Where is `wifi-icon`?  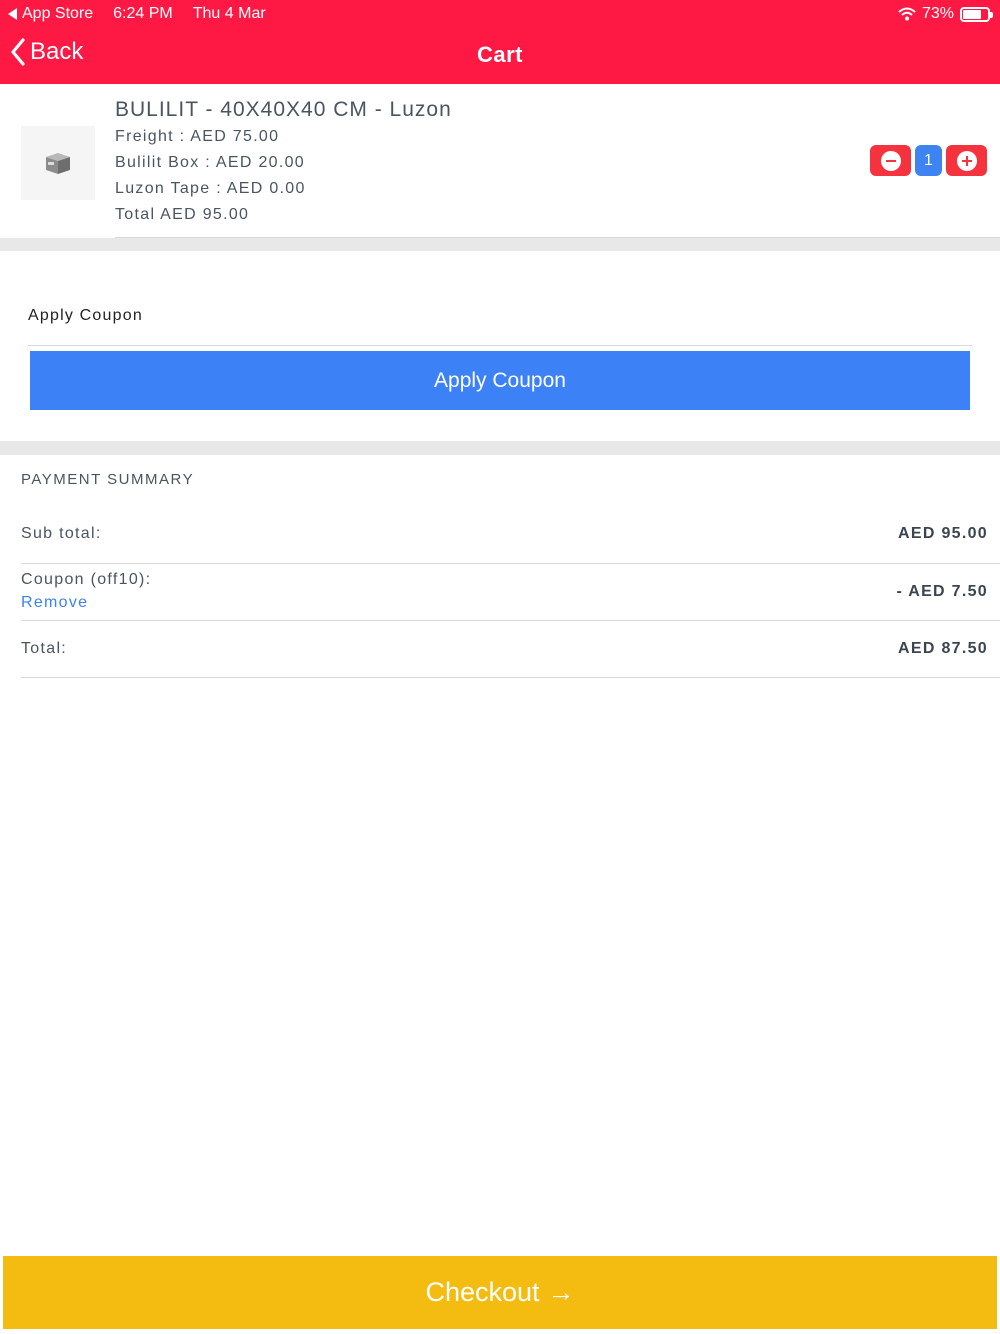 wifi-icon is located at coordinates (907, 14).